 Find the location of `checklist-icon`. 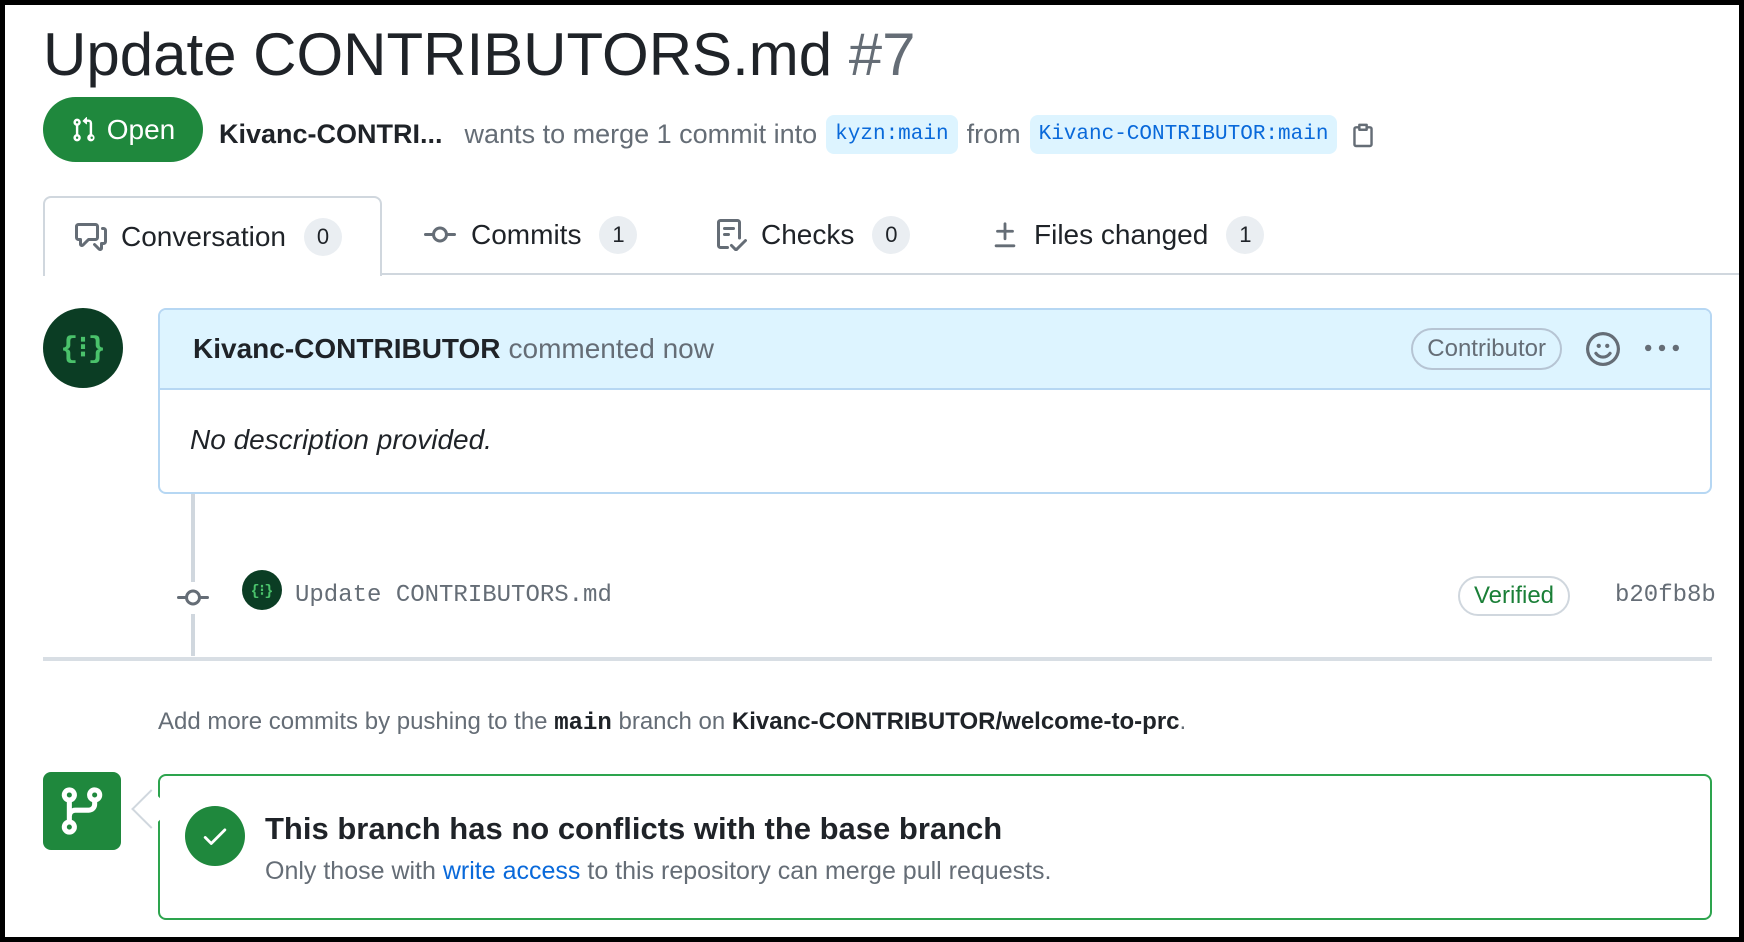

checklist-icon is located at coordinates (732, 235).